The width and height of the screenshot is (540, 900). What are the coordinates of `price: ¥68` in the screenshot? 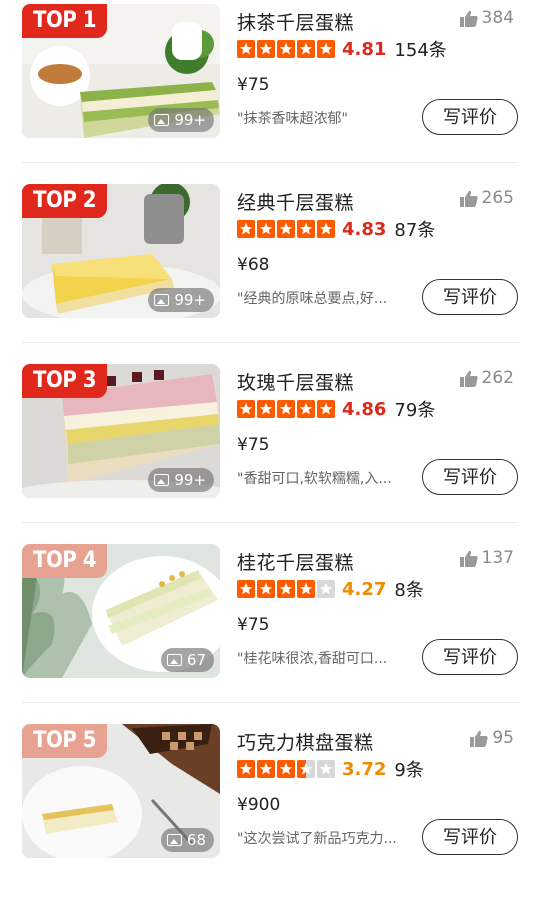 It's located at (253, 265).